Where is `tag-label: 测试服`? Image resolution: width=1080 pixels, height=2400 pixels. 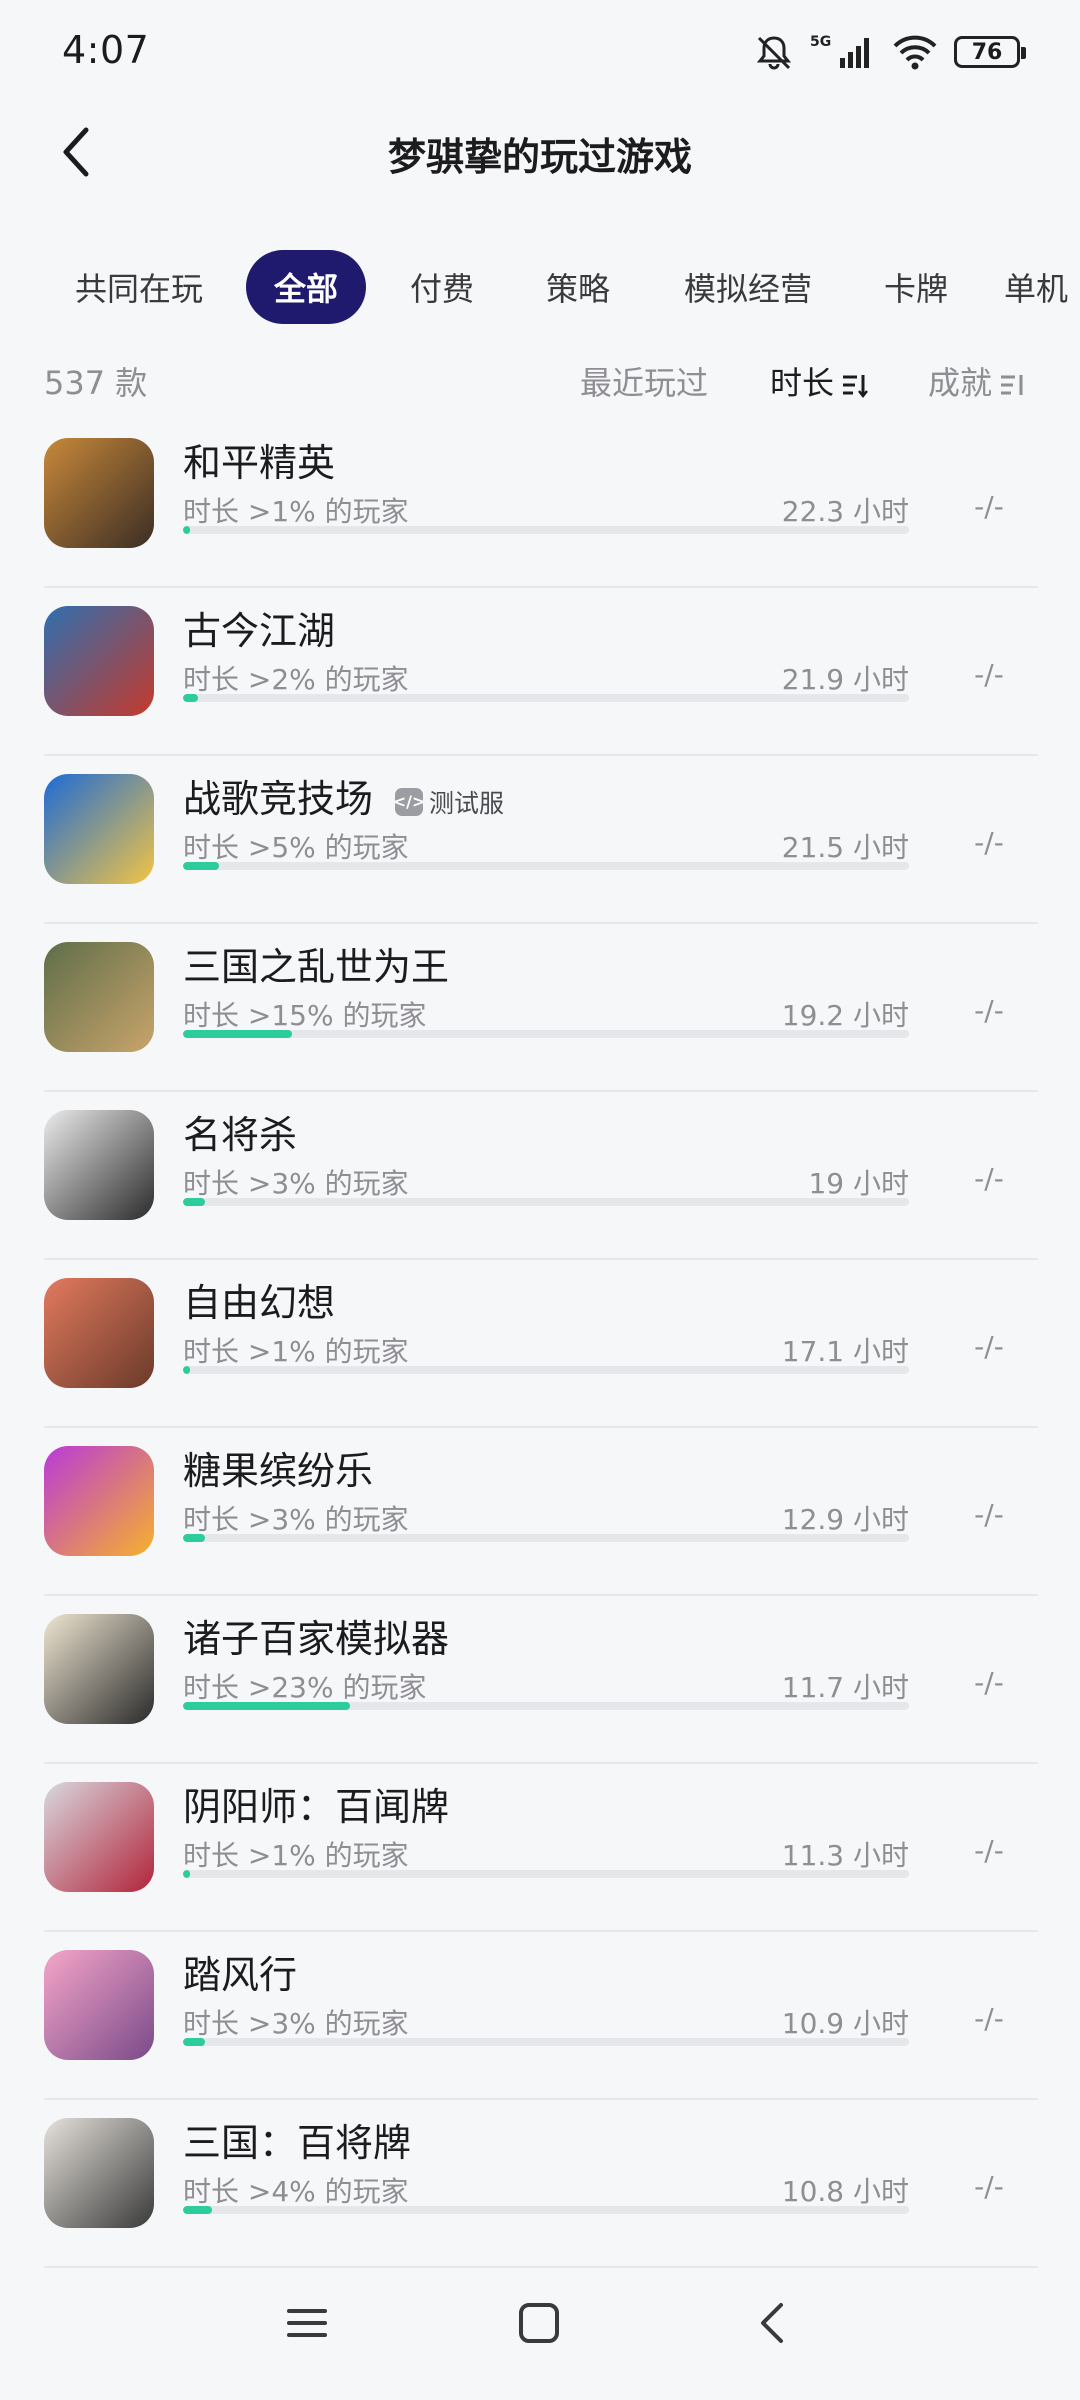
tag-label: 测试服 is located at coordinates (467, 803).